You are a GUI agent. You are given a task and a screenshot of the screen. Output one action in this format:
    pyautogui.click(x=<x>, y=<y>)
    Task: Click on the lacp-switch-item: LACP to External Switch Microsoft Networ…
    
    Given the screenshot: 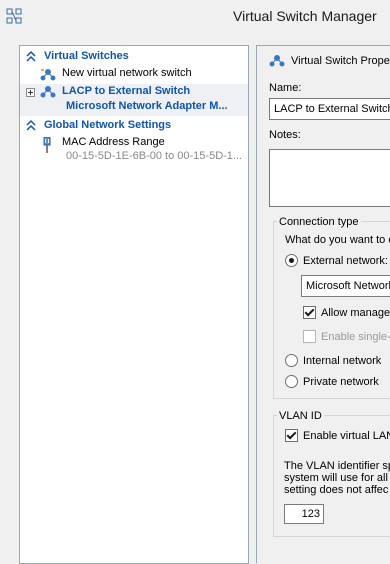 What is the action you would take?
    pyautogui.click(x=134, y=100)
    